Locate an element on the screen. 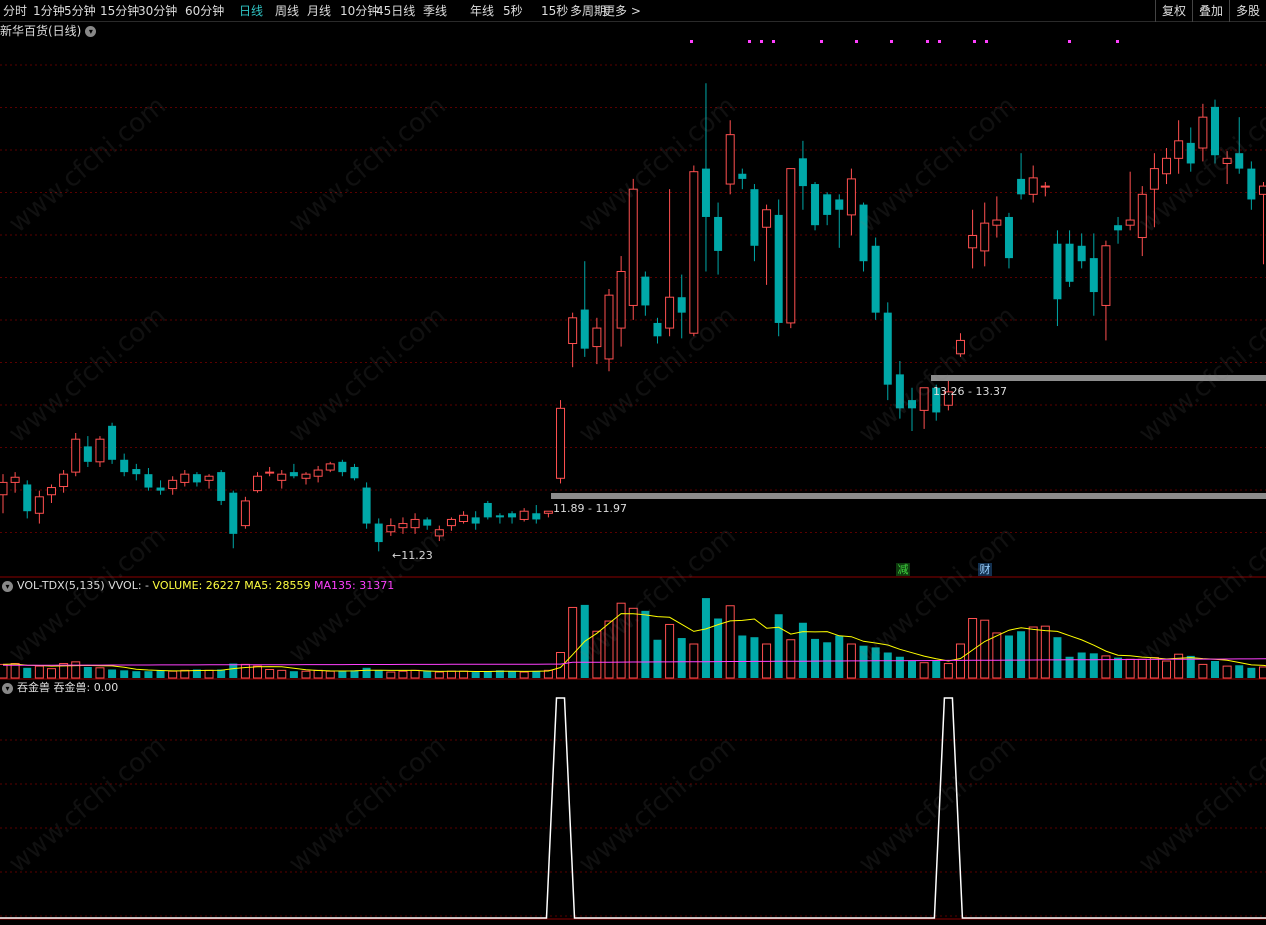 This screenshot has width=1266, height=925. period-tab-12: 年线 is located at coordinates (482, 11).